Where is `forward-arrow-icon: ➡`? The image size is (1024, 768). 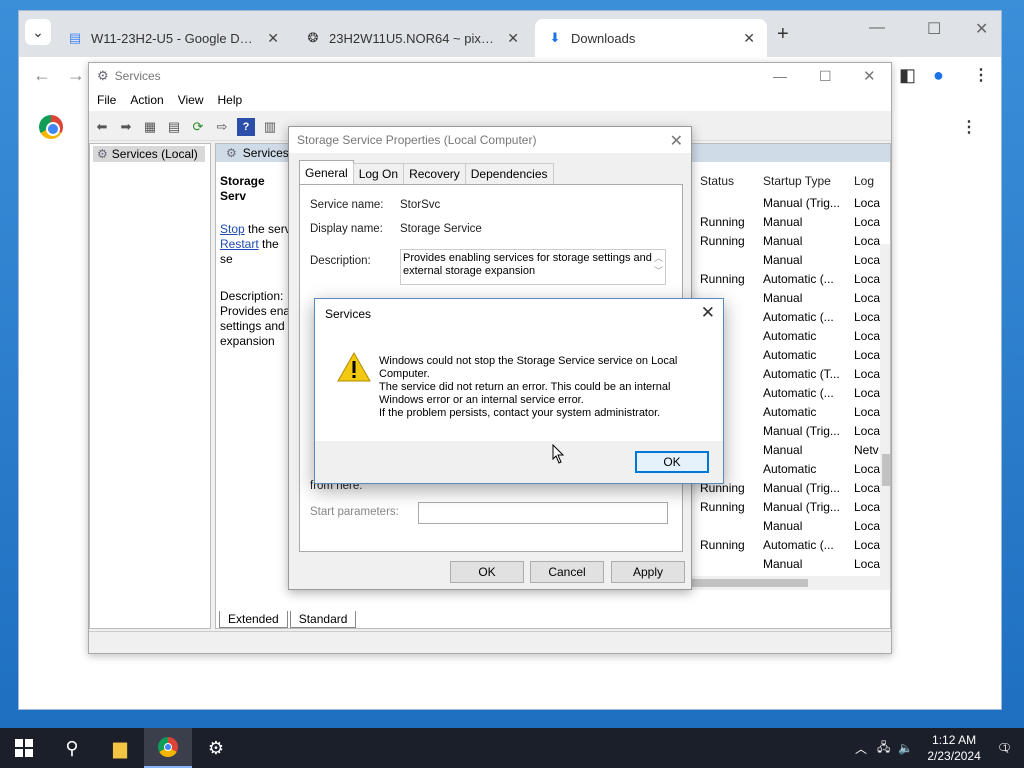
forward-arrow-icon: ➡ is located at coordinates (126, 127).